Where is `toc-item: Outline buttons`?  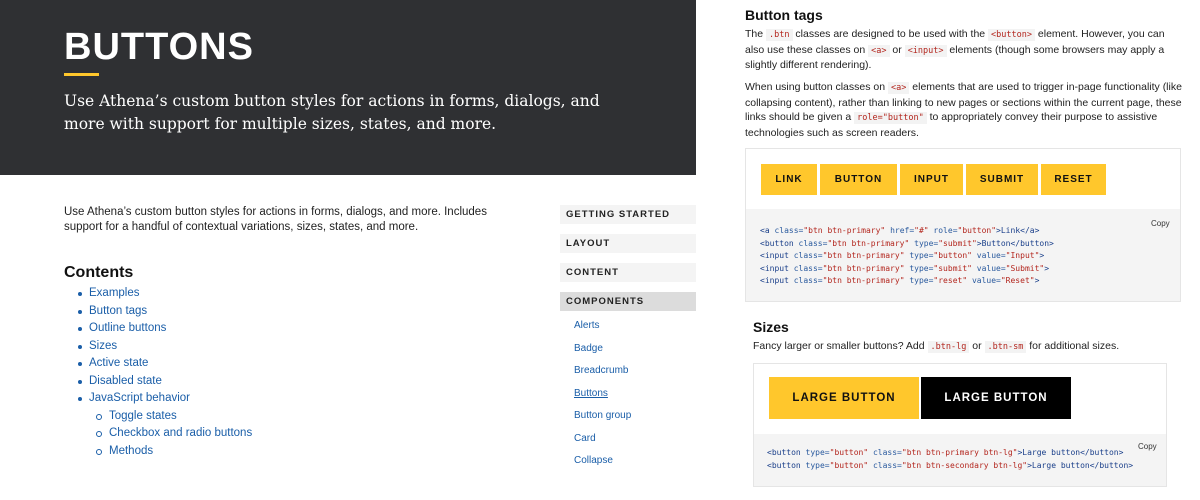
toc-item: Outline buttons is located at coordinates (164, 329).